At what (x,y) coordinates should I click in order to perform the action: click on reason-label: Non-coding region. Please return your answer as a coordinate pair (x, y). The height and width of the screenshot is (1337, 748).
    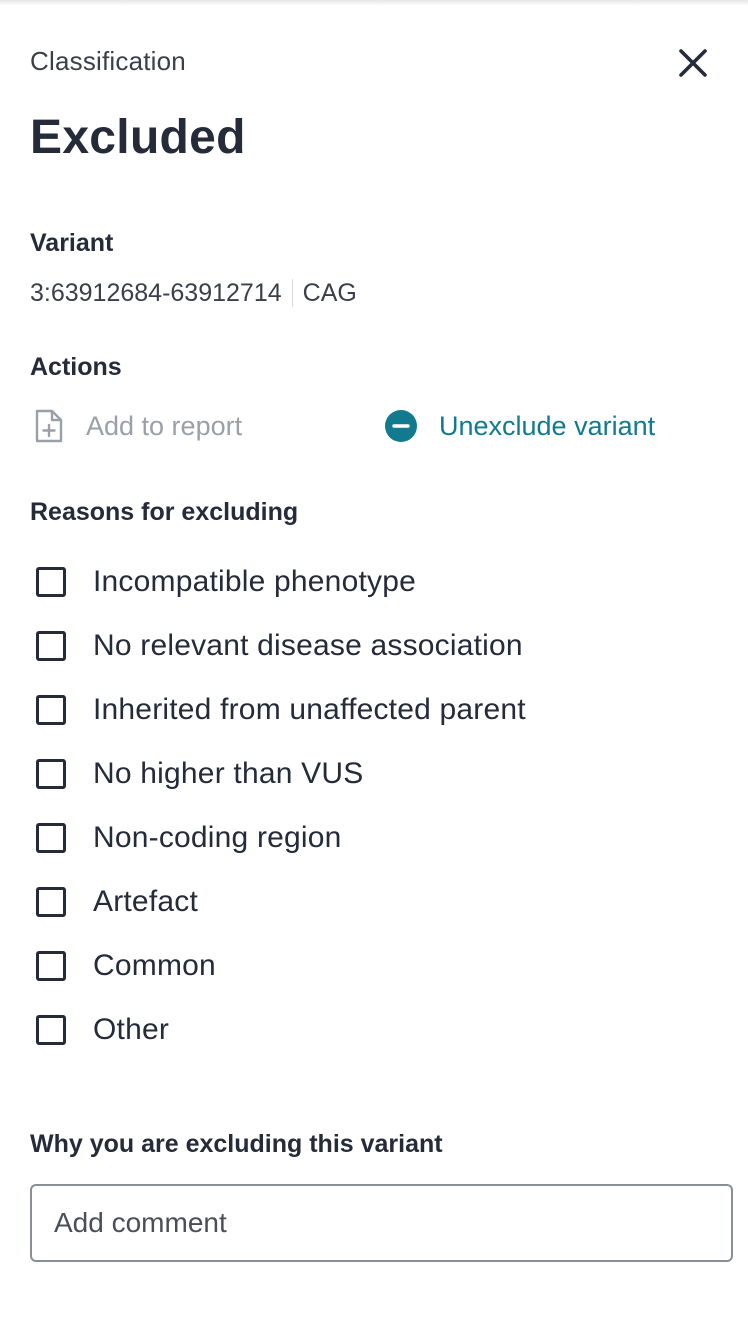
    Looking at the image, I should click on (217, 837).